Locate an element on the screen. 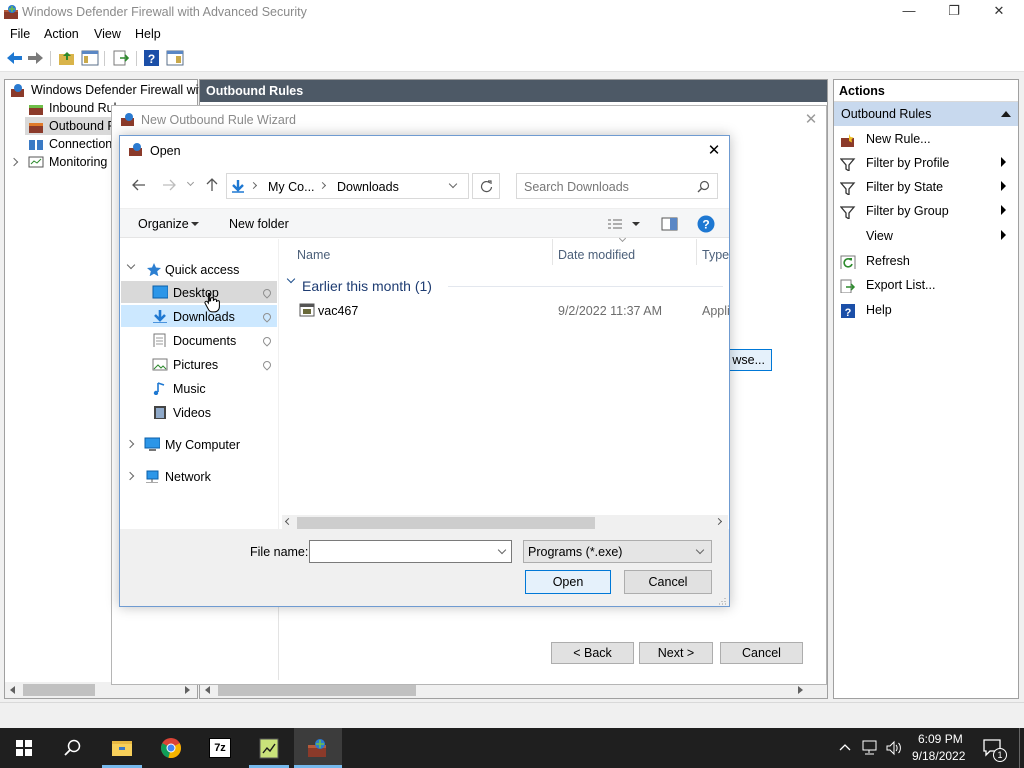 The height and width of the screenshot is (768, 1024). collapse-up-icon is located at coordinates (1006, 114).